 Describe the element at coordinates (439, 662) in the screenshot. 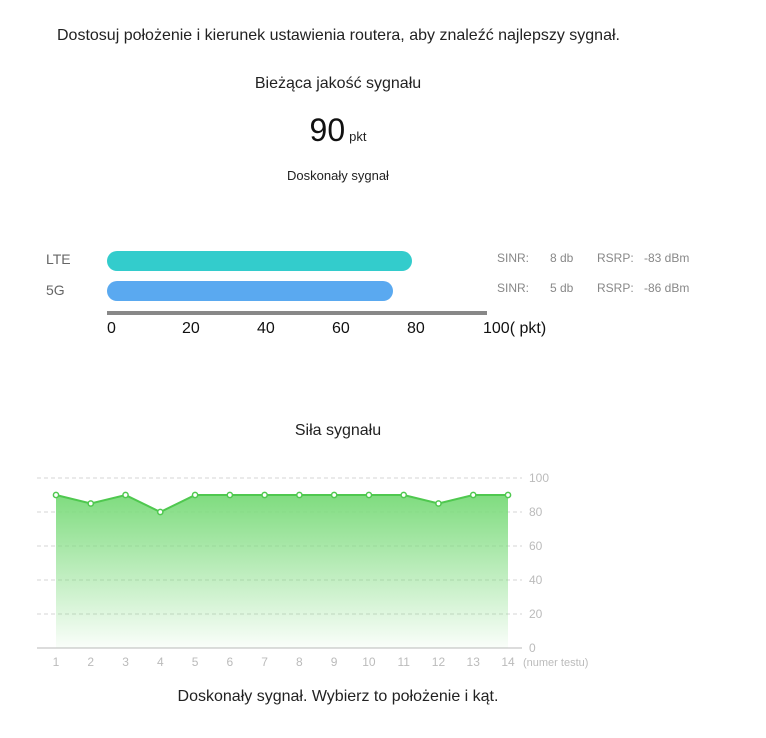

I see `x-tick-label: 12` at that location.